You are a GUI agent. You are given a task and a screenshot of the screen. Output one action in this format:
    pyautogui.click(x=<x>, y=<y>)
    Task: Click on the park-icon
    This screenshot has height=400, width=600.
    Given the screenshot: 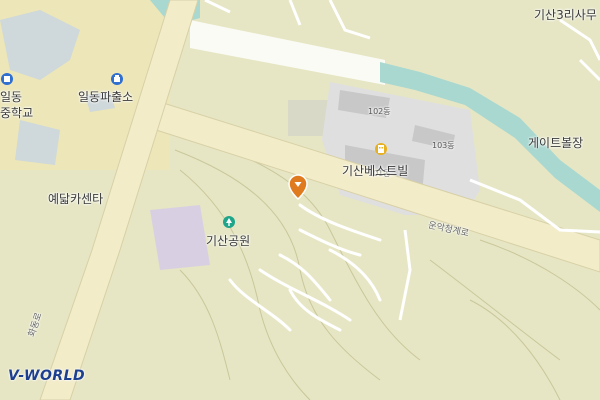 What is the action you would take?
    pyautogui.click(x=229, y=222)
    